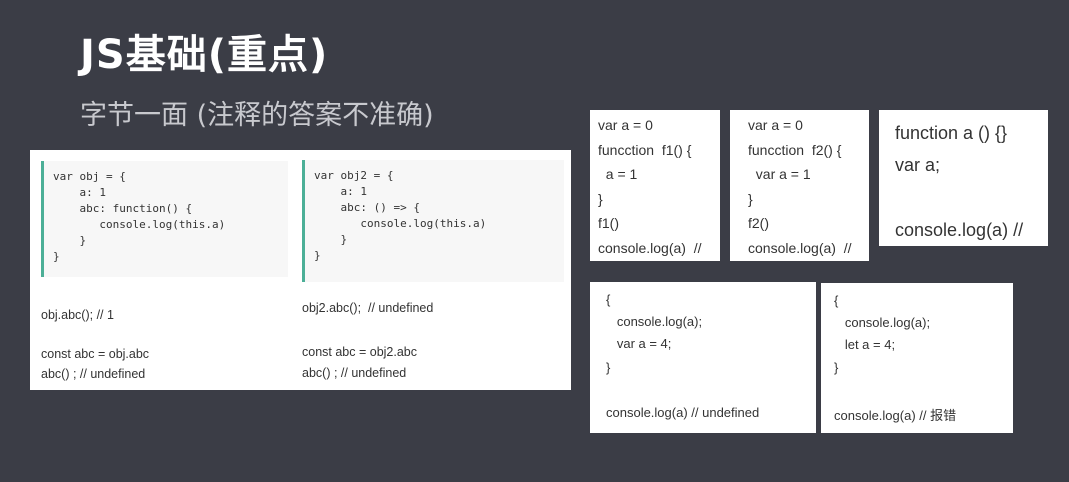 This screenshot has width=1069, height=482. What do you see at coordinates (618, 174) in the screenshot?
I see `code-line: a = 1` at bounding box center [618, 174].